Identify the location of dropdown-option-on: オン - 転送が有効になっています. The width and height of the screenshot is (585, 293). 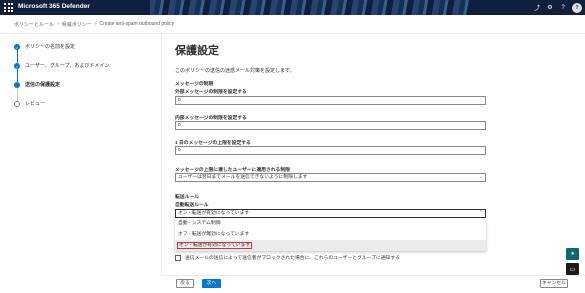
(330, 245).